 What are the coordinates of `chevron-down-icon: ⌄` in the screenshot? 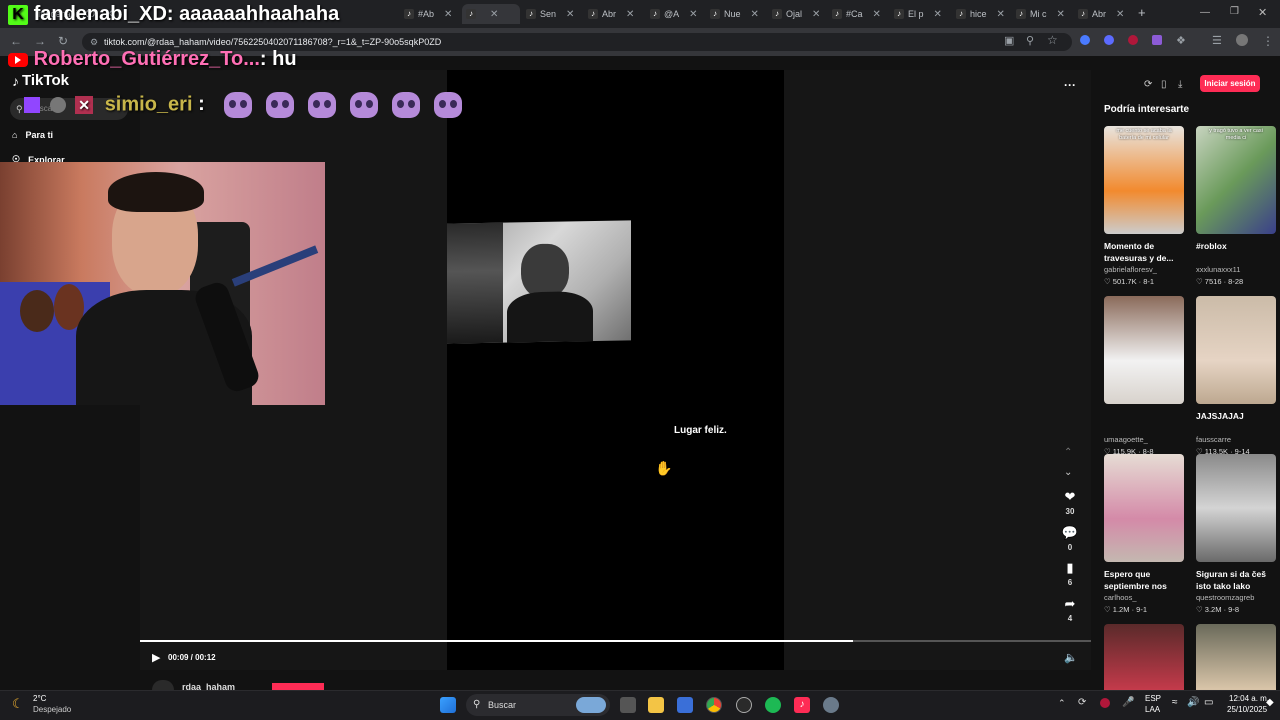 It's located at (1068, 472).